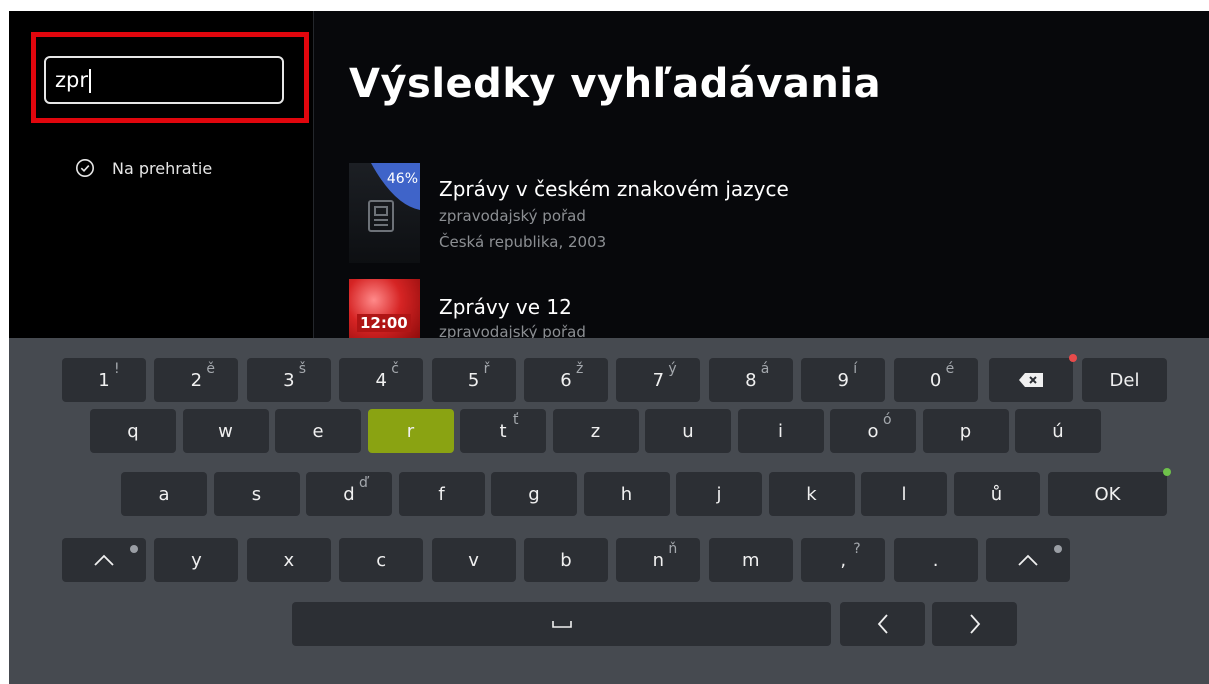 This screenshot has width=1209, height=684. Describe the element at coordinates (765, 369) in the screenshot. I see `key-alt-char: á` at that location.